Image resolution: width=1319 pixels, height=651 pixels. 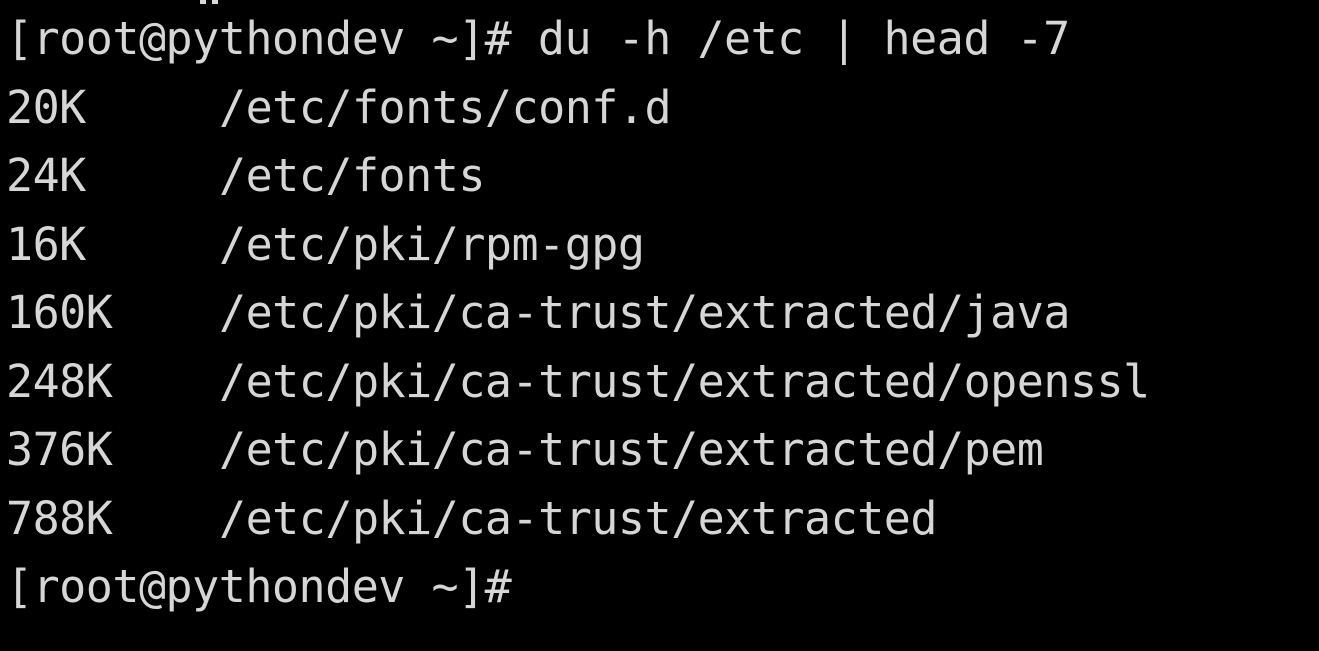 I want to click on output-row: 16K/etc/pki/rpm-gpg, so click(x=662, y=245).